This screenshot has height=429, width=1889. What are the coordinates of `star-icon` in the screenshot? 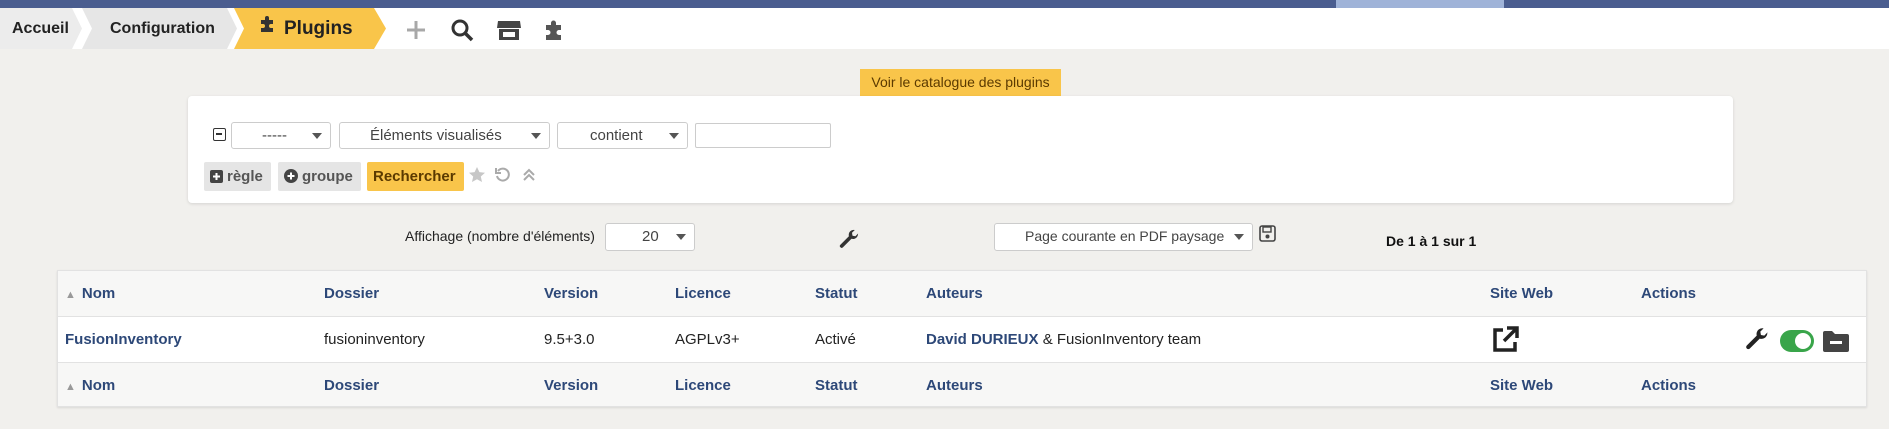 It's located at (477, 175).